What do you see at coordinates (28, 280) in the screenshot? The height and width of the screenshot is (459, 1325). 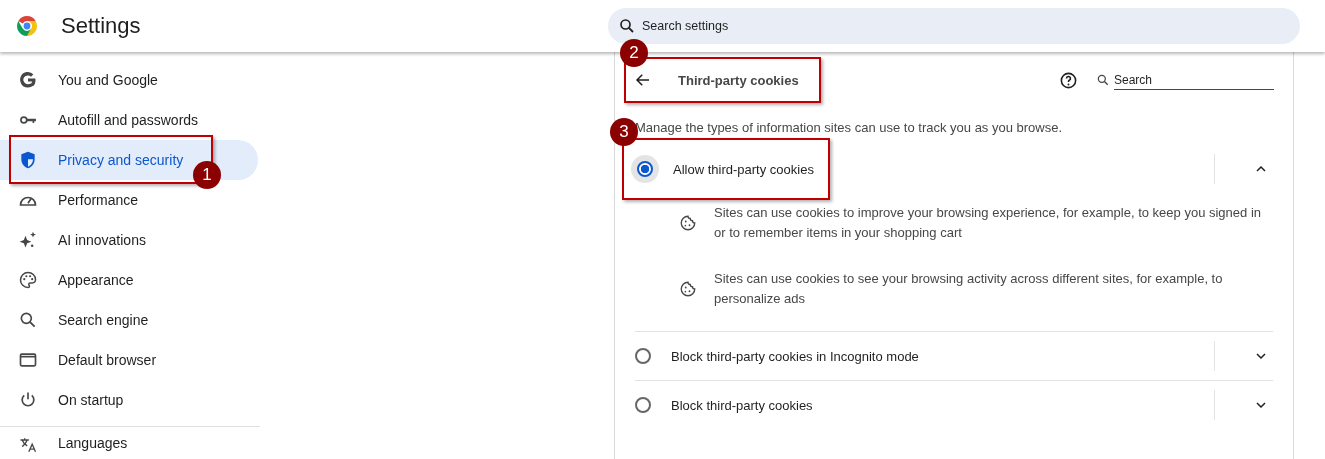 I see `palette-icon` at bounding box center [28, 280].